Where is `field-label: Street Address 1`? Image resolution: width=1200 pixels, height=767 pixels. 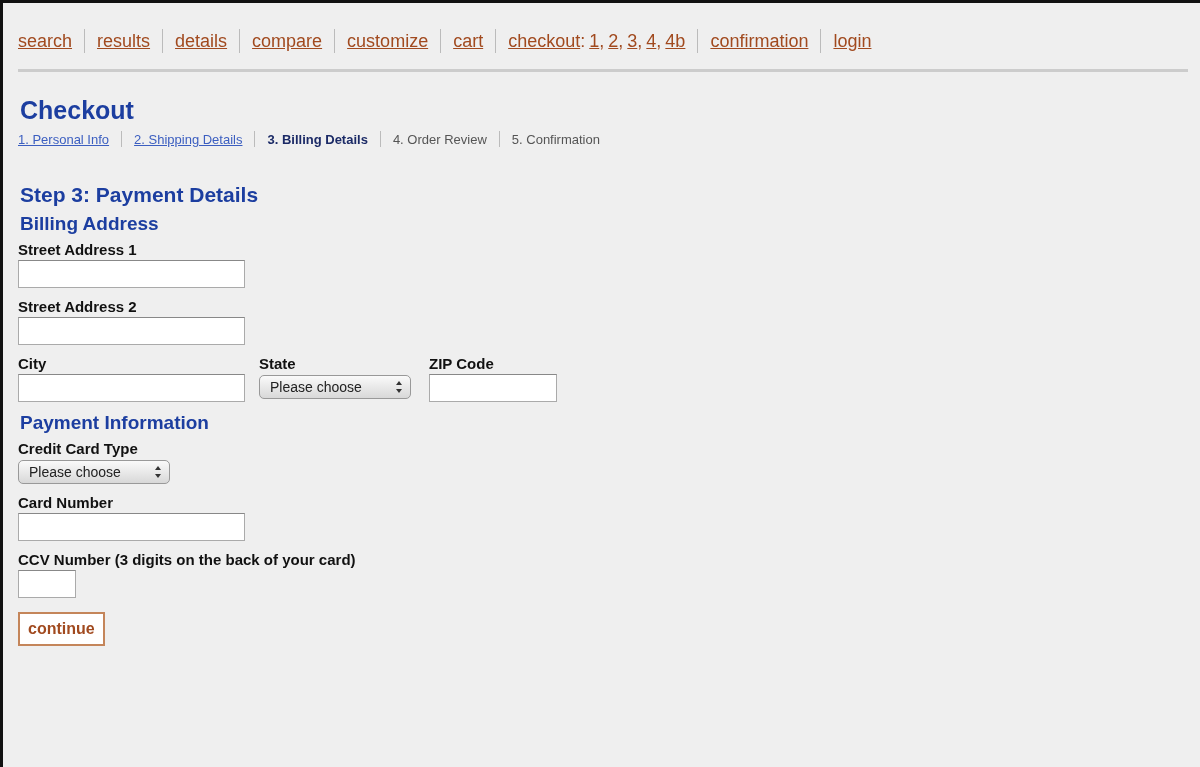 field-label: Street Address 1 is located at coordinates (78, 249).